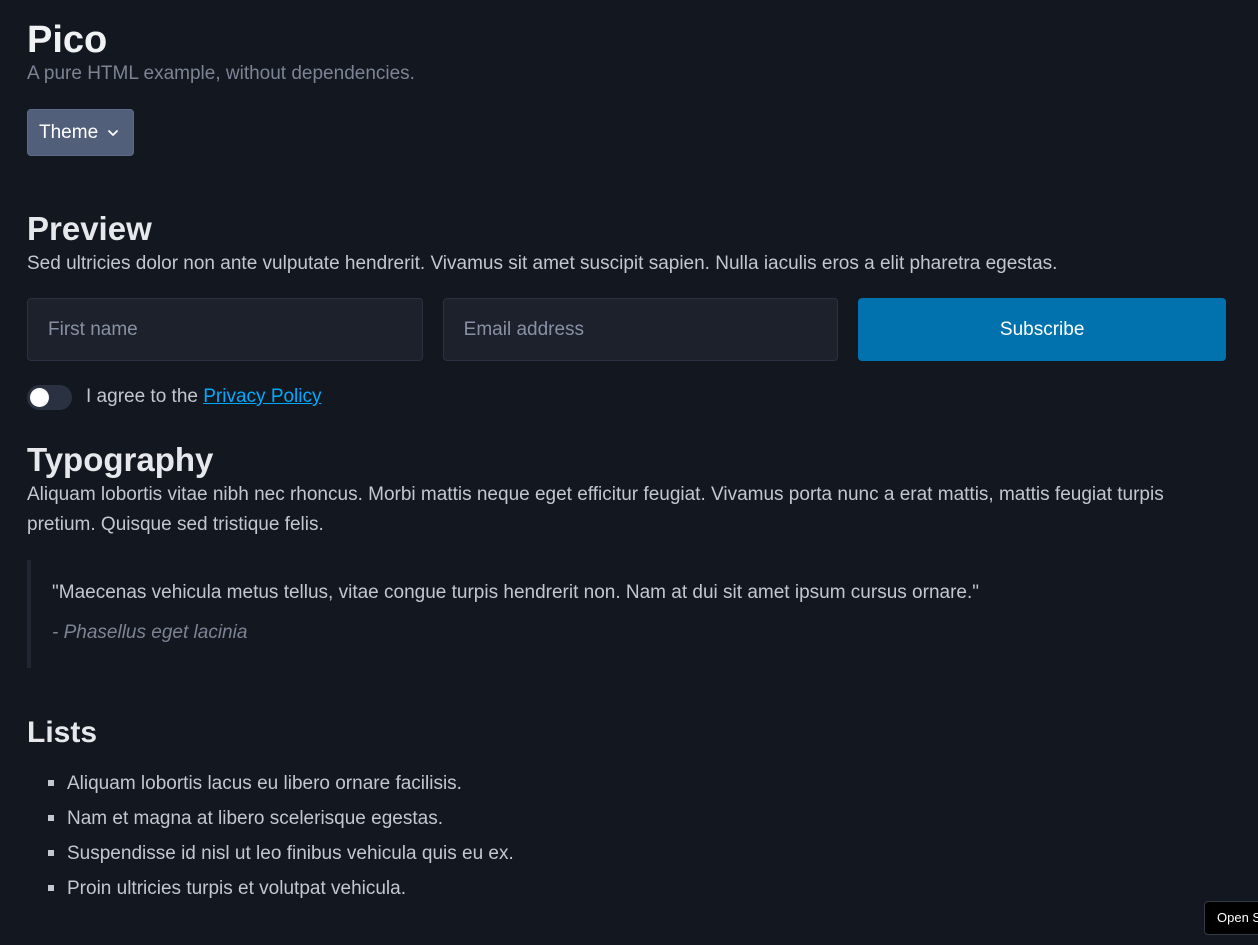  I want to click on theme-button-label: Theme, so click(69, 132).